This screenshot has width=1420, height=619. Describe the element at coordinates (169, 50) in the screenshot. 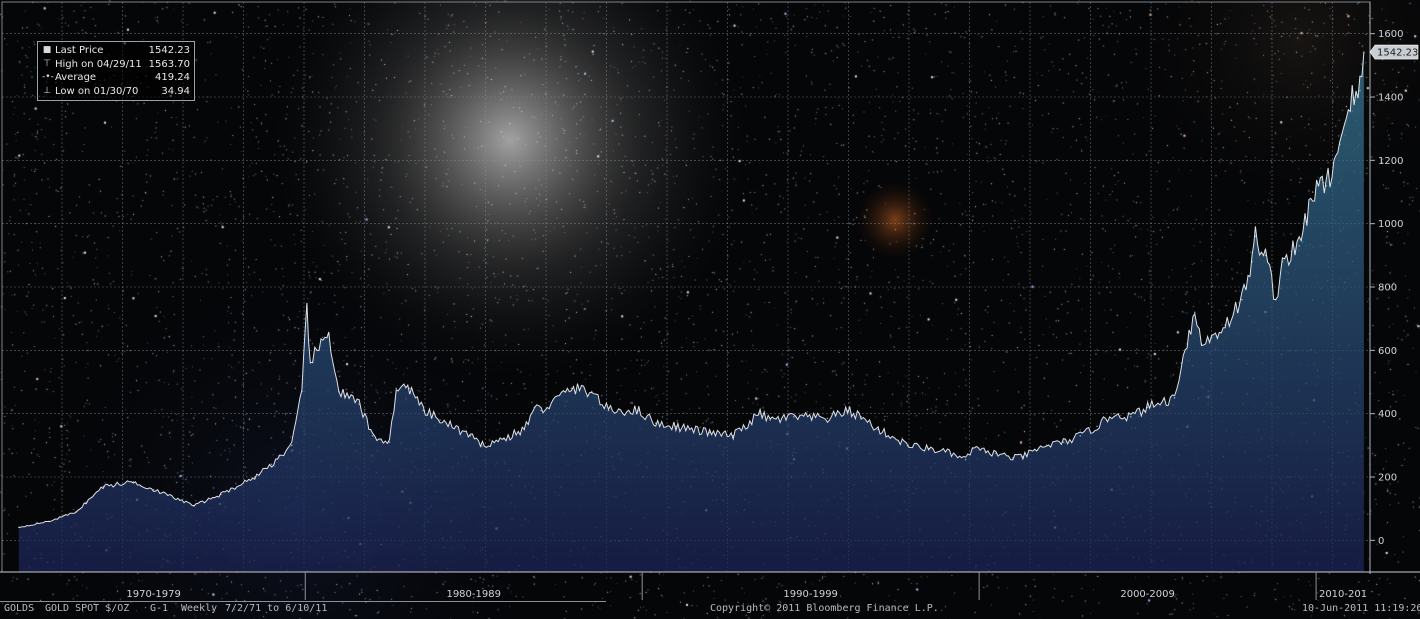

I see `legend-value: 1542.23` at that location.